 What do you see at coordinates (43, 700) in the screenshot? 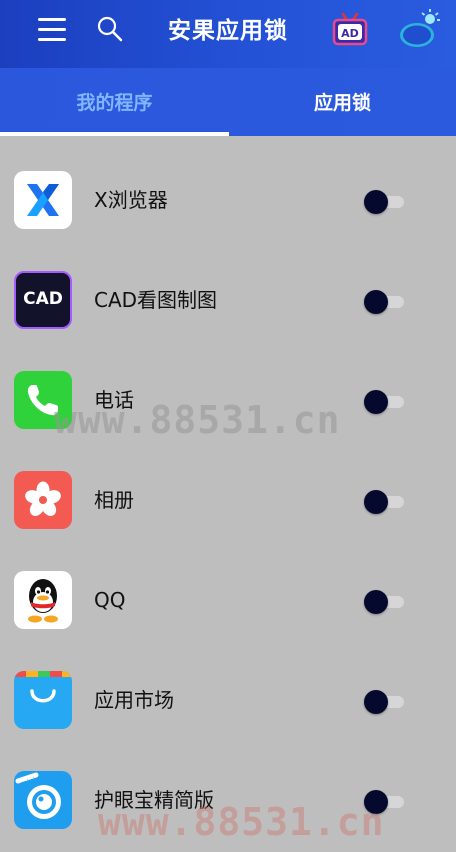
I see `app-market-icon` at bounding box center [43, 700].